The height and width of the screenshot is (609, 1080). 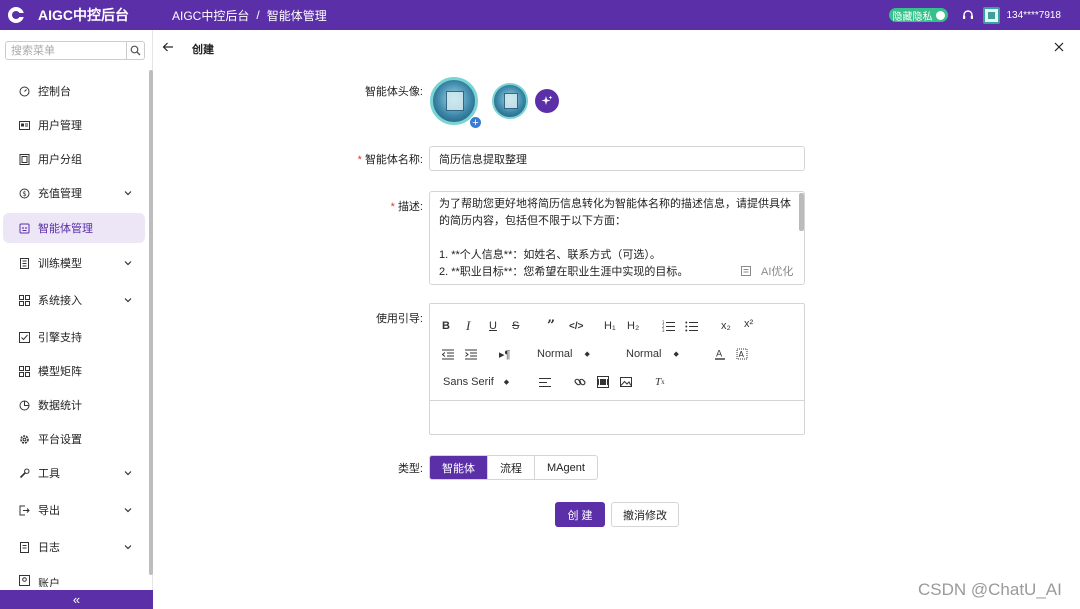 What do you see at coordinates (459, 467) in the screenshot?
I see `type-option-agent: 智能体` at bounding box center [459, 467].